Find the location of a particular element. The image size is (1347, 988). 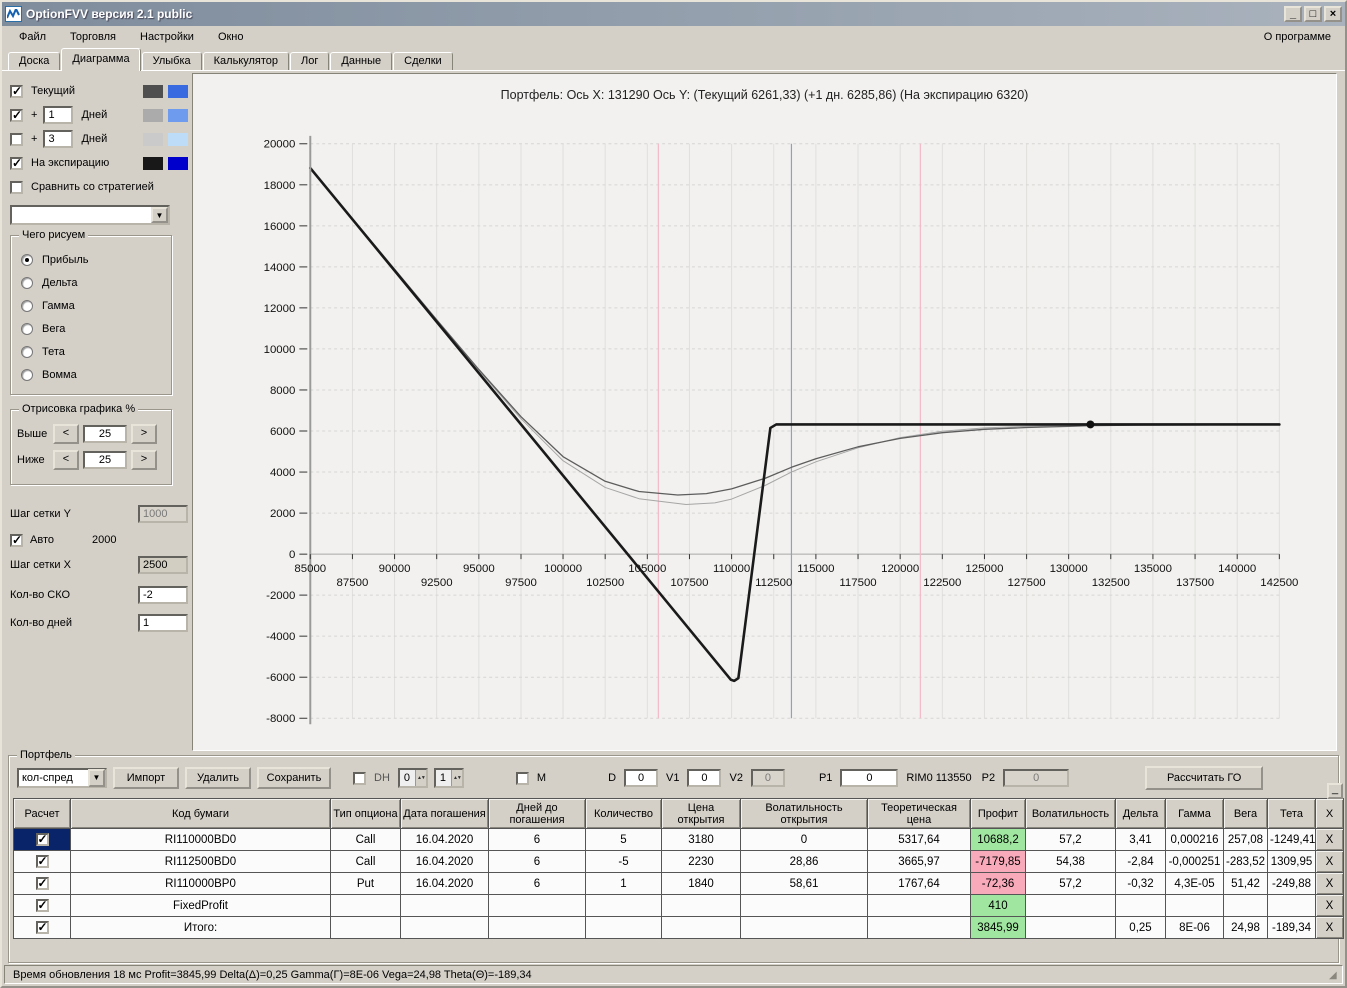

tab-data: Данные is located at coordinates (361, 61).